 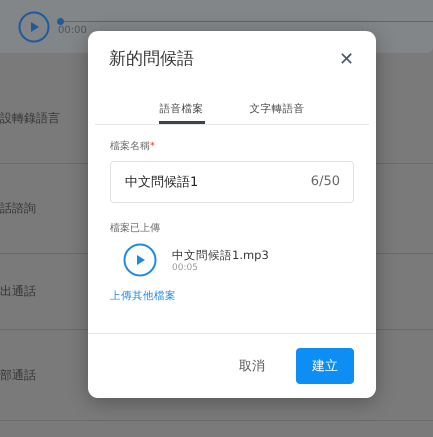 I want to click on uploaded-label: 檔案已上傳, so click(x=135, y=228).